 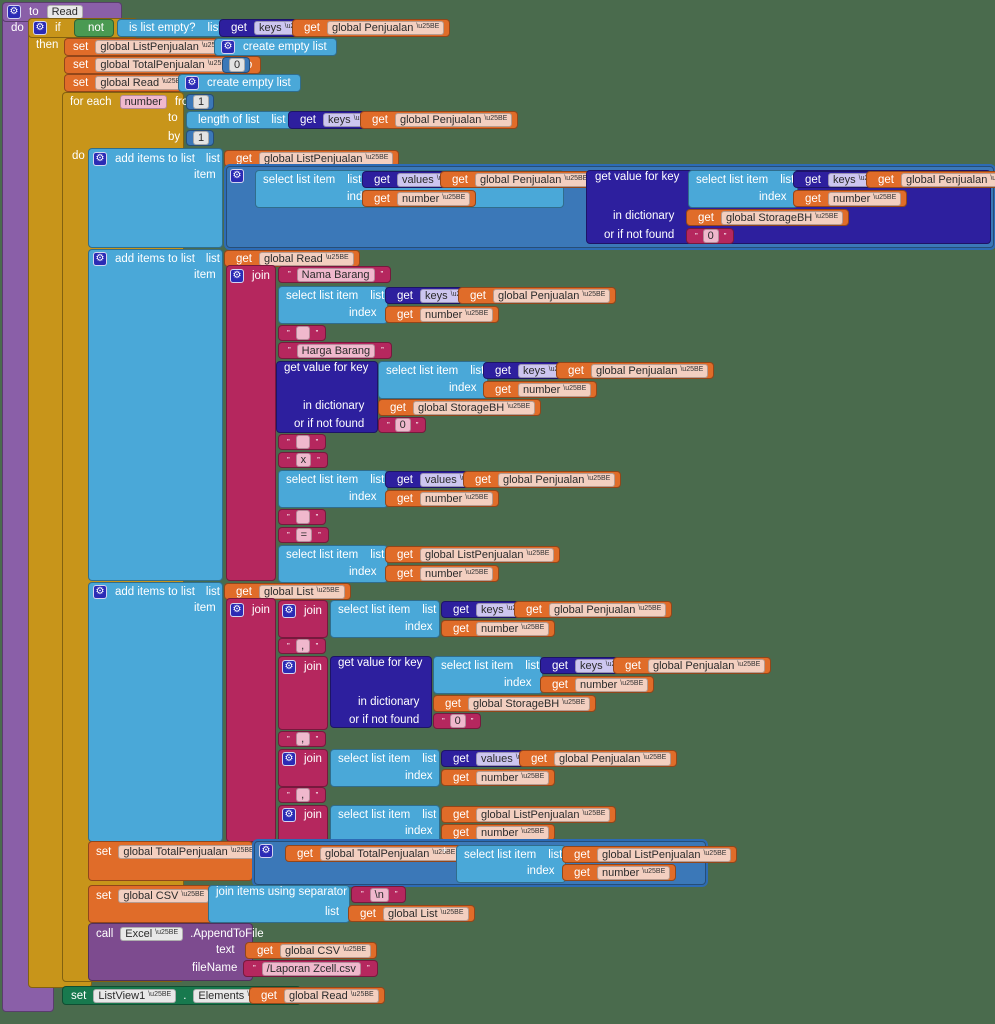 What do you see at coordinates (143, 83) in the screenshot?
I see `variable-dropdown: global Read \u25BE` at bounding box center [143, 83].